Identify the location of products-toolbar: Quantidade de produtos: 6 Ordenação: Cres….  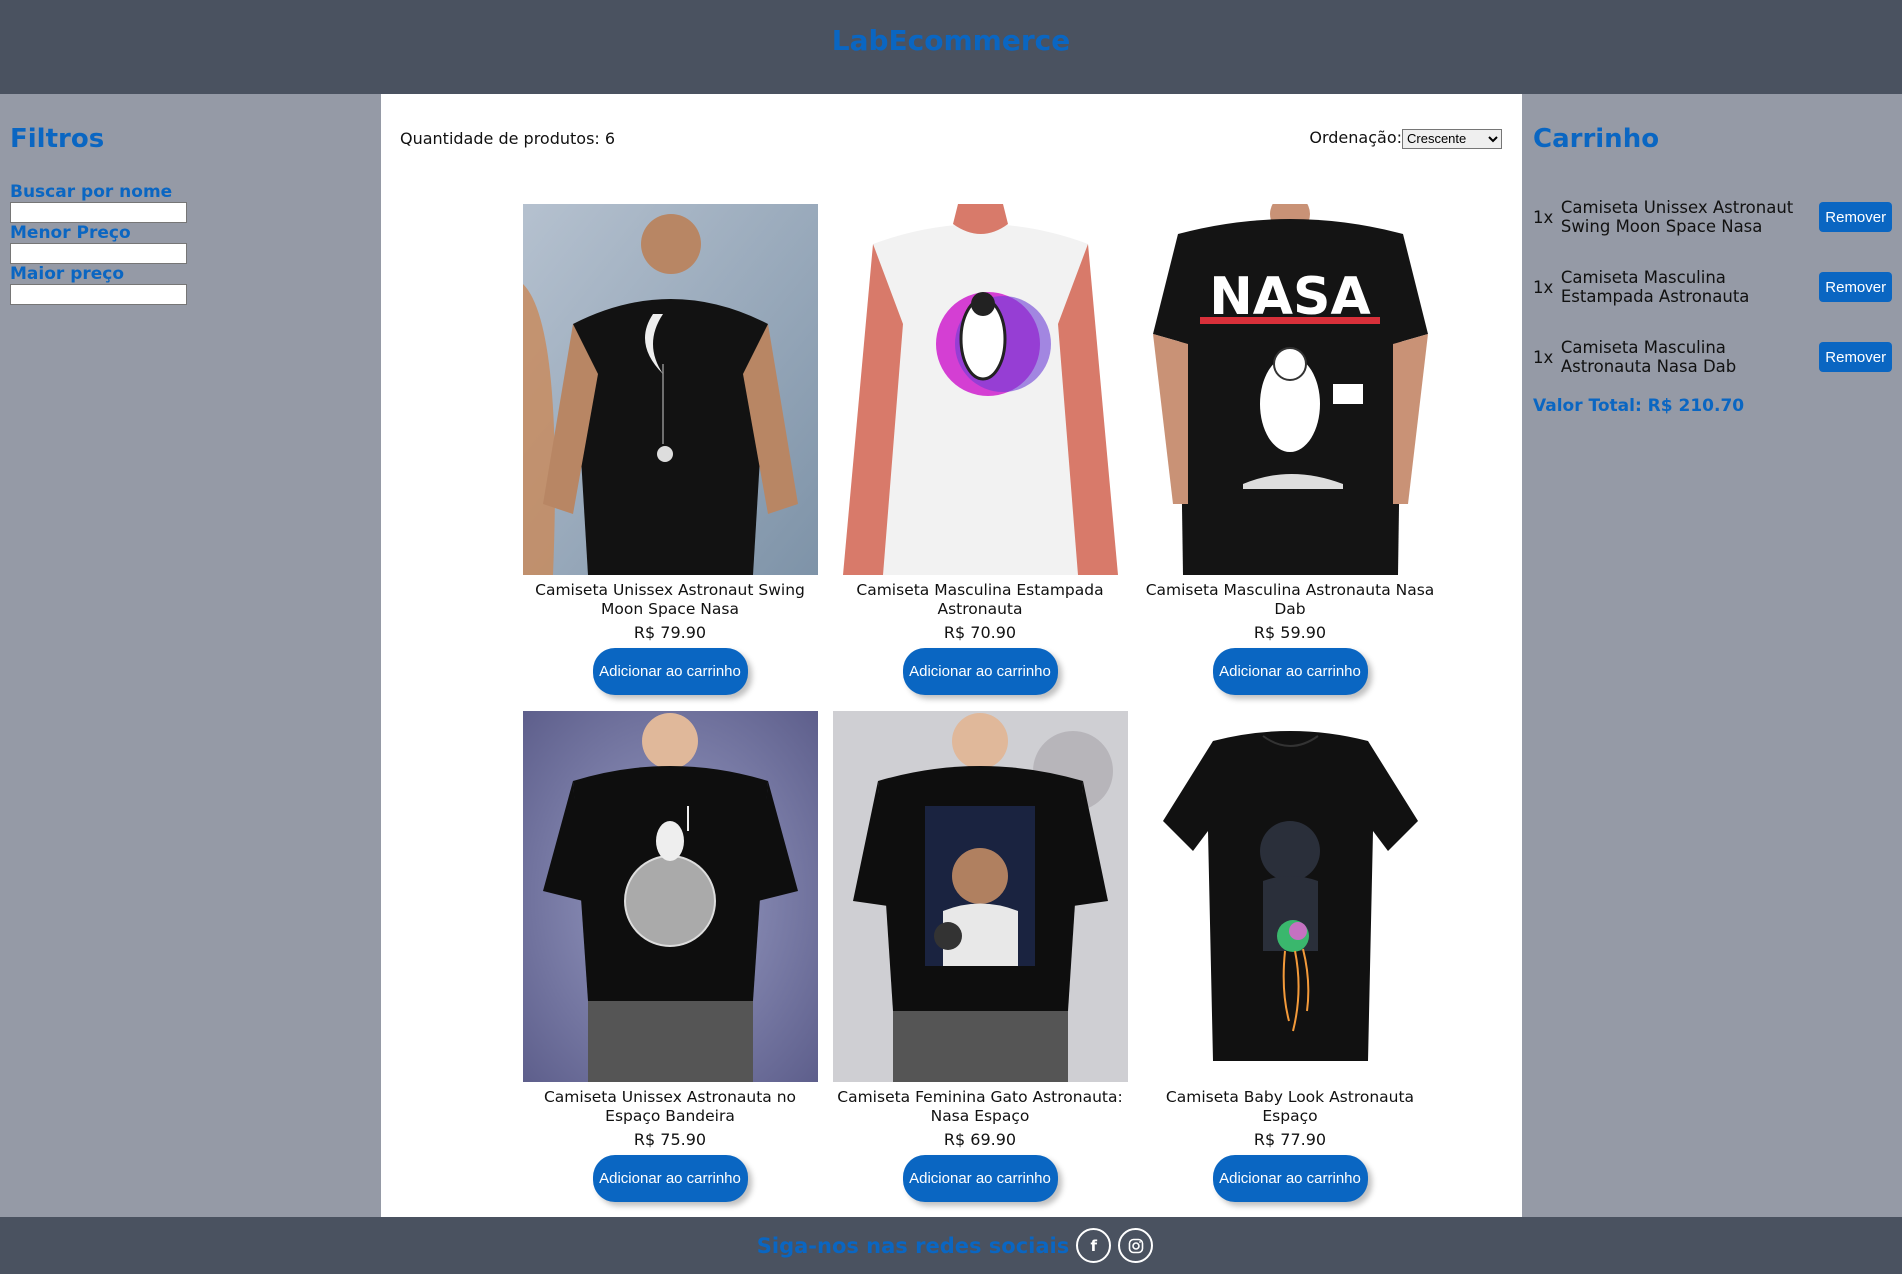
(951, 138).